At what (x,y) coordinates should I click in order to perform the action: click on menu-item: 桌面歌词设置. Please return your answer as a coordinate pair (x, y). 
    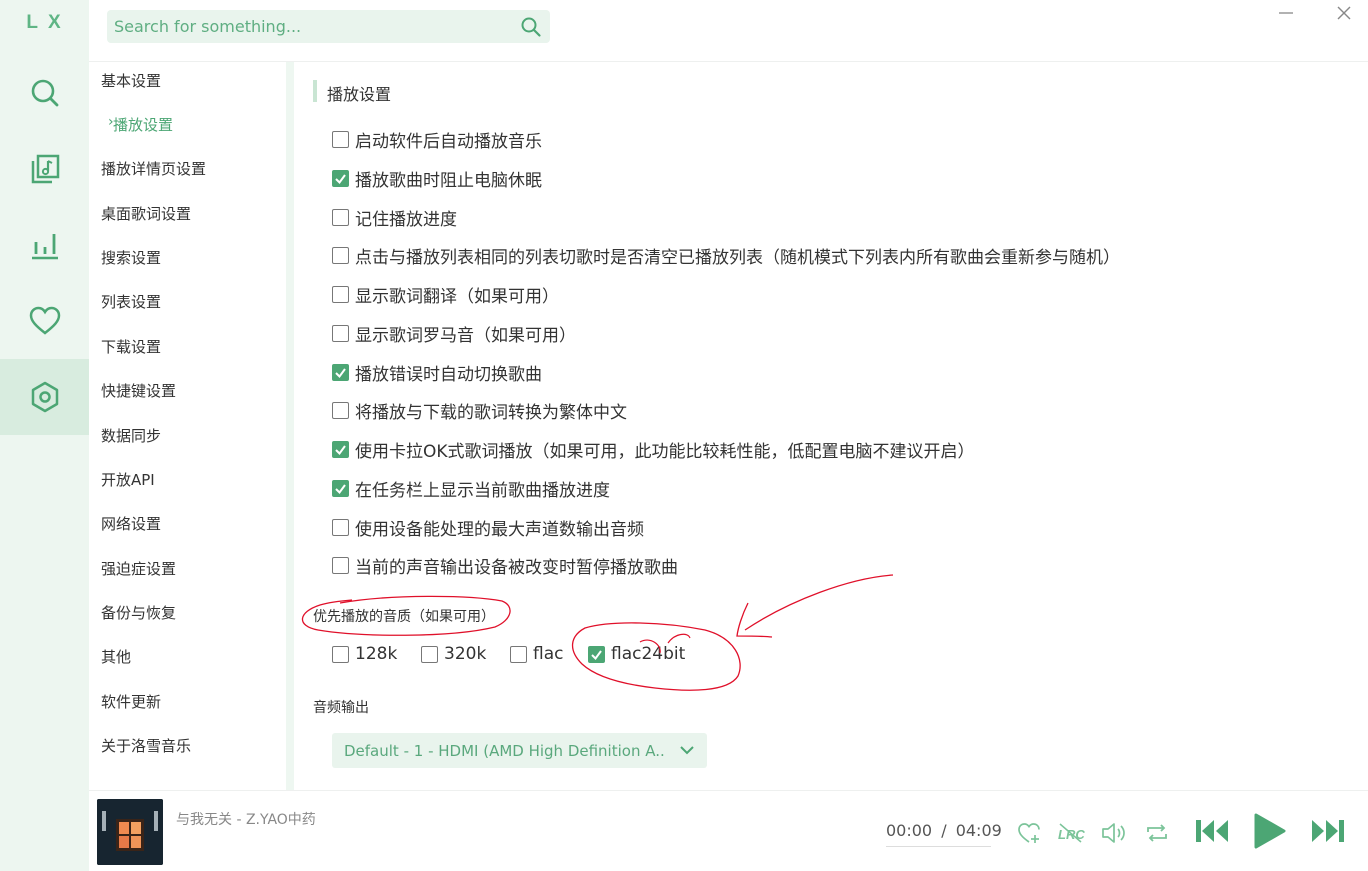
    Looking at the image, I should click on (146, 213).